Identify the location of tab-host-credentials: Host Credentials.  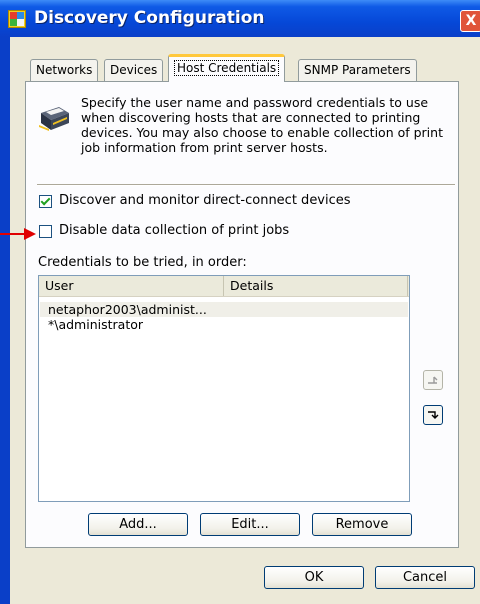
(227, 68).